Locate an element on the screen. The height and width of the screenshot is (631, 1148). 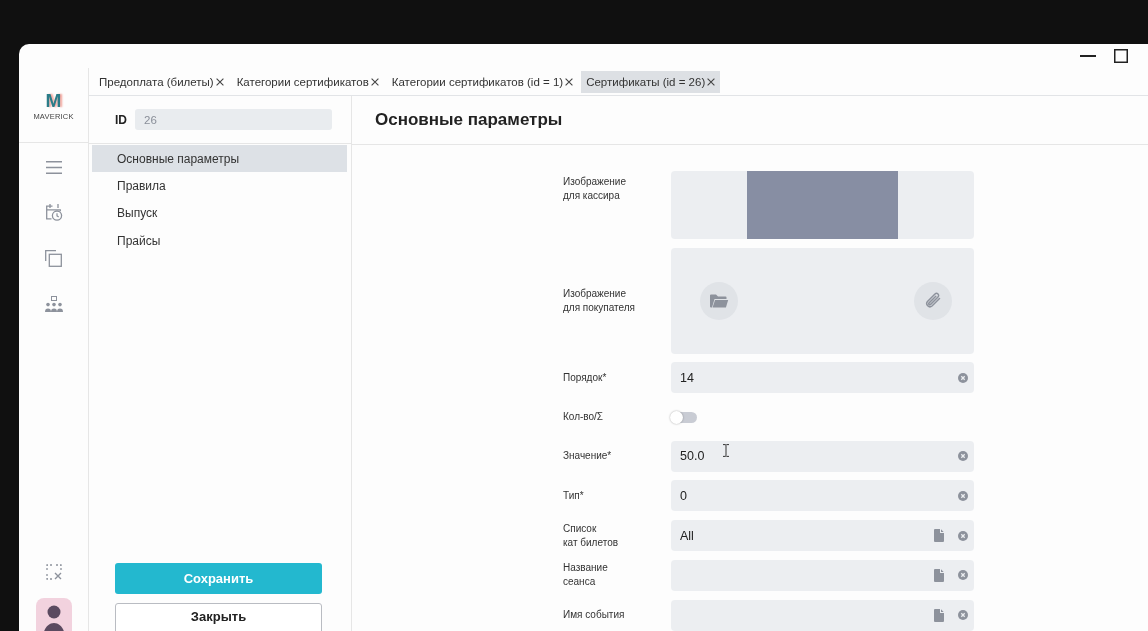
field-label: Значение* is located at coordinates (588, 456).